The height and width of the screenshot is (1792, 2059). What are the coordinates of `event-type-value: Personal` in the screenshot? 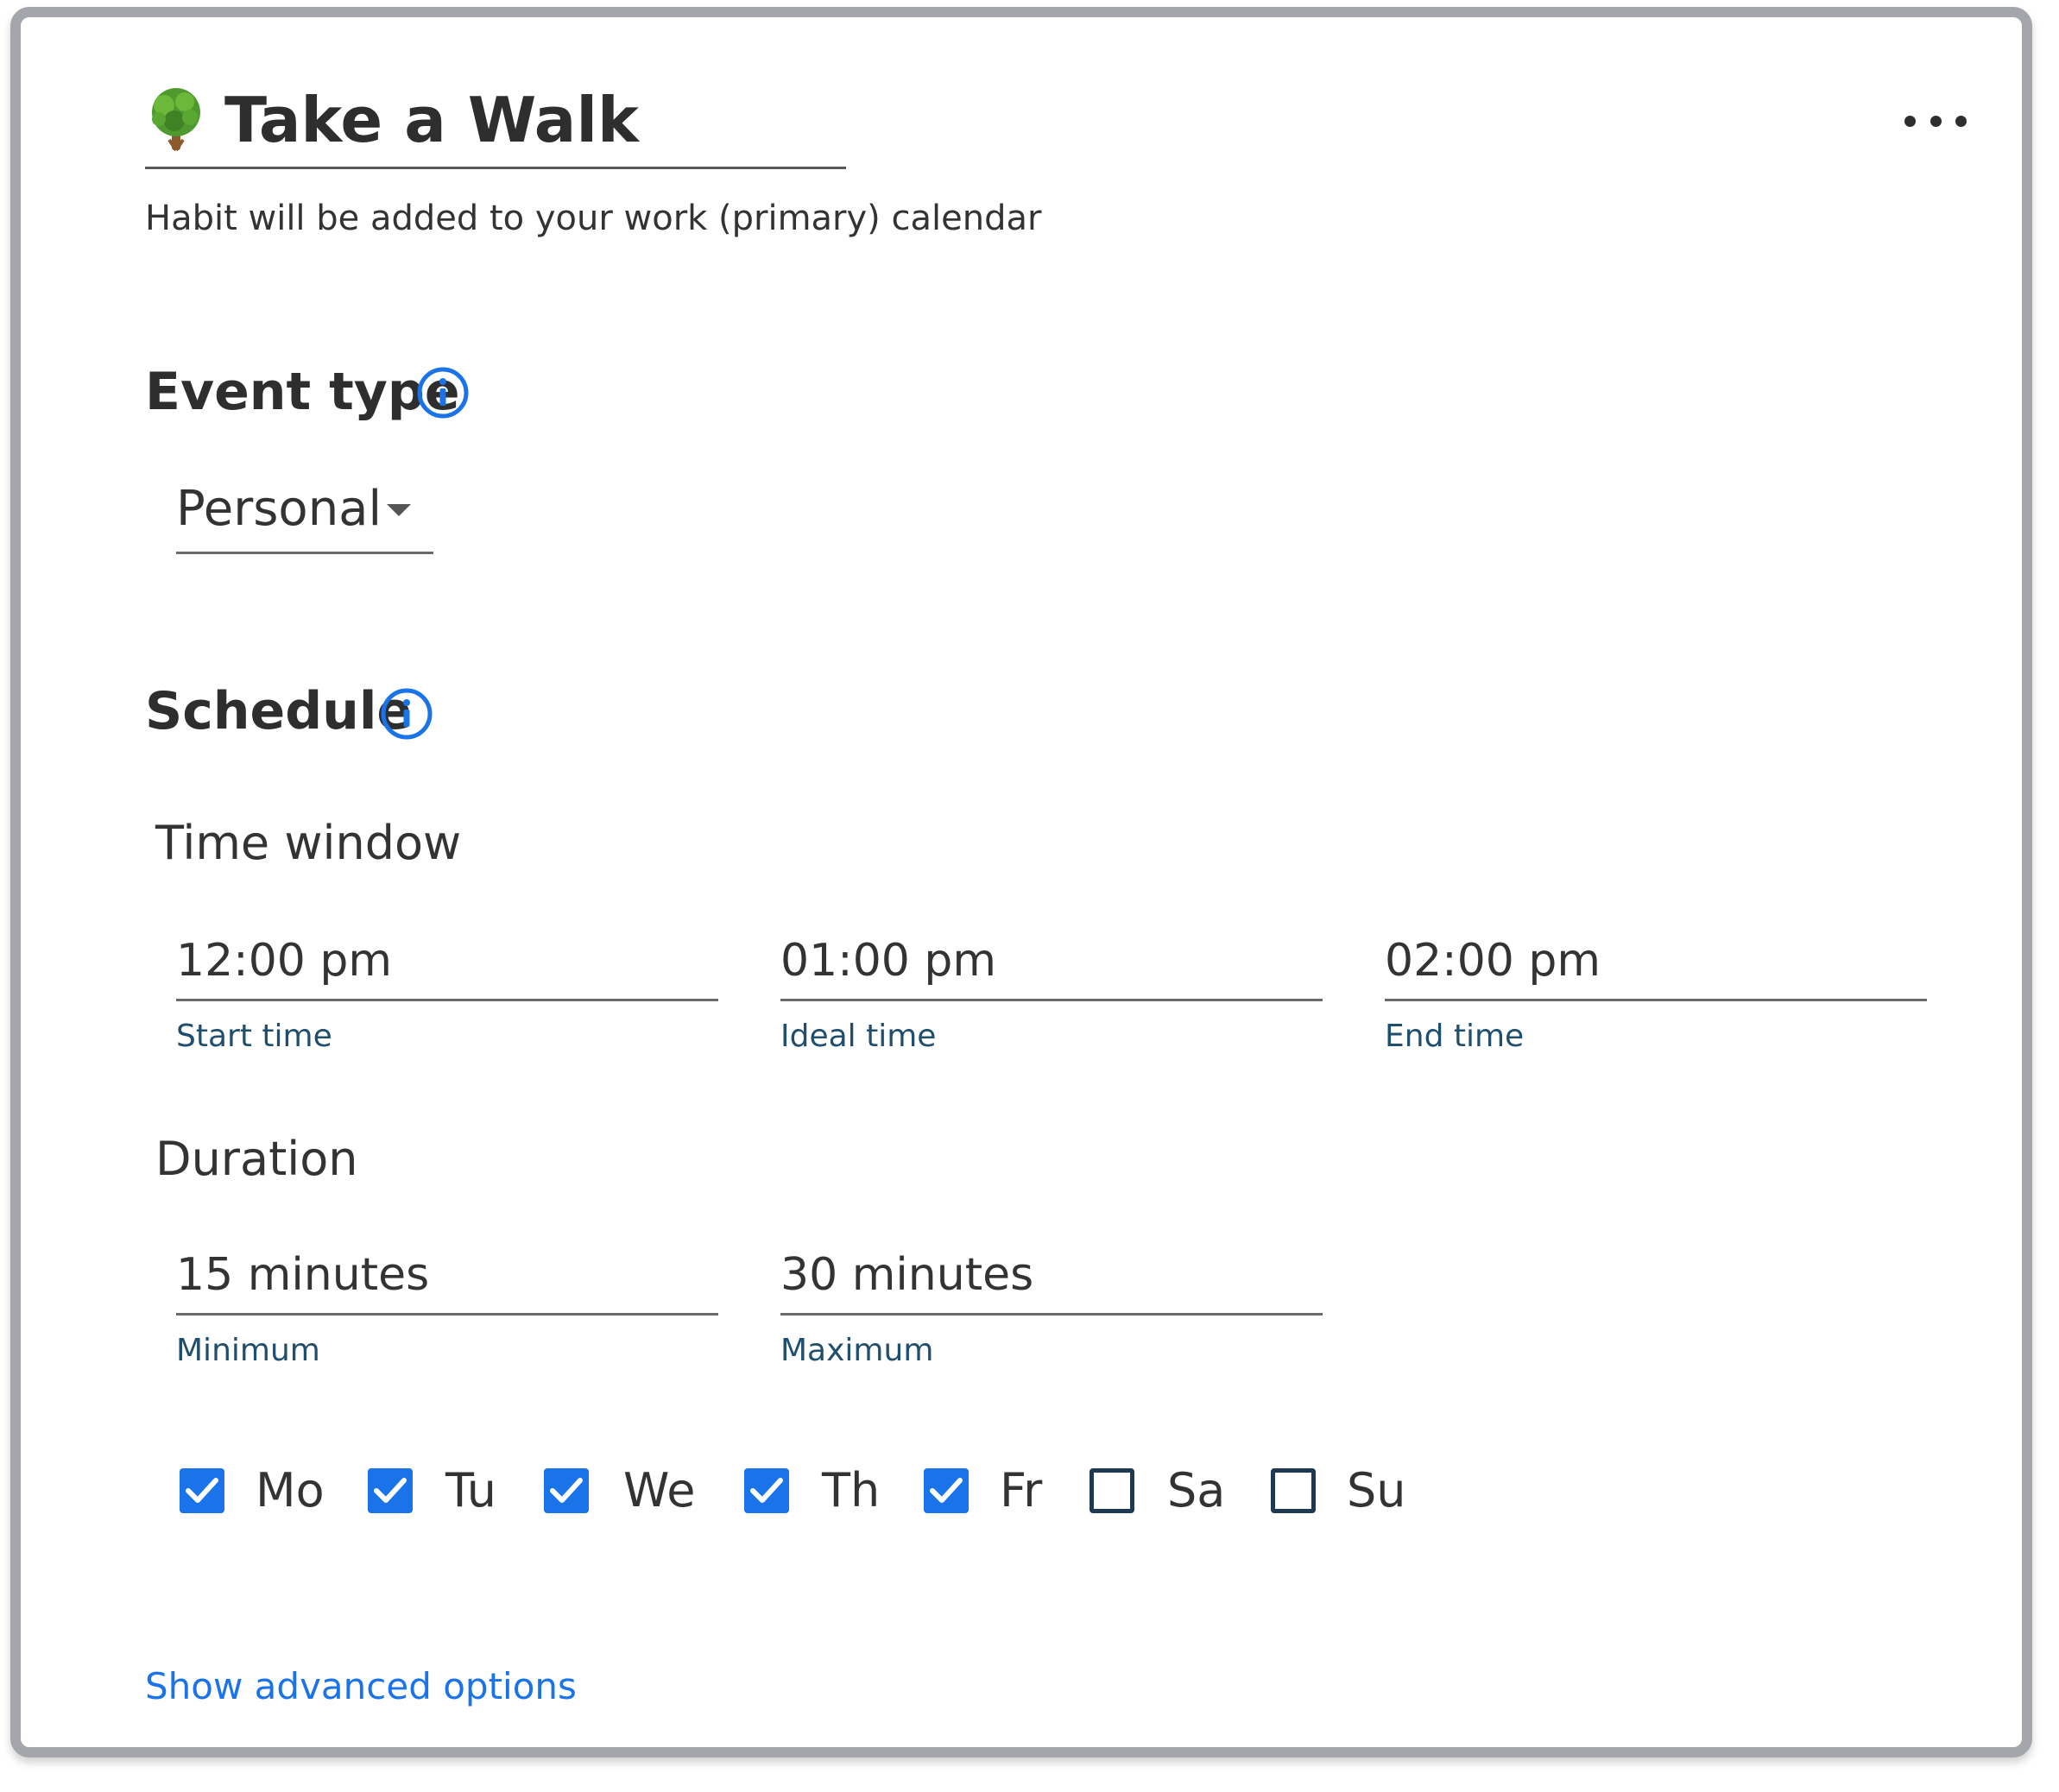 It's located at (279, 509).